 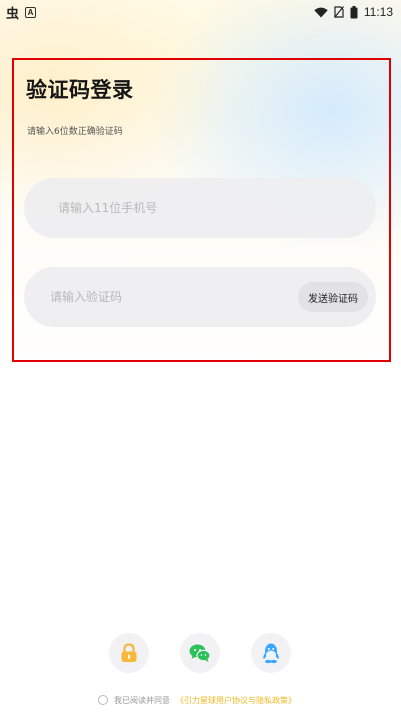 What do you see at coordinates (150, 297) in the screenshot?
I see `verification-code-input` at bounding box center [150, 297].